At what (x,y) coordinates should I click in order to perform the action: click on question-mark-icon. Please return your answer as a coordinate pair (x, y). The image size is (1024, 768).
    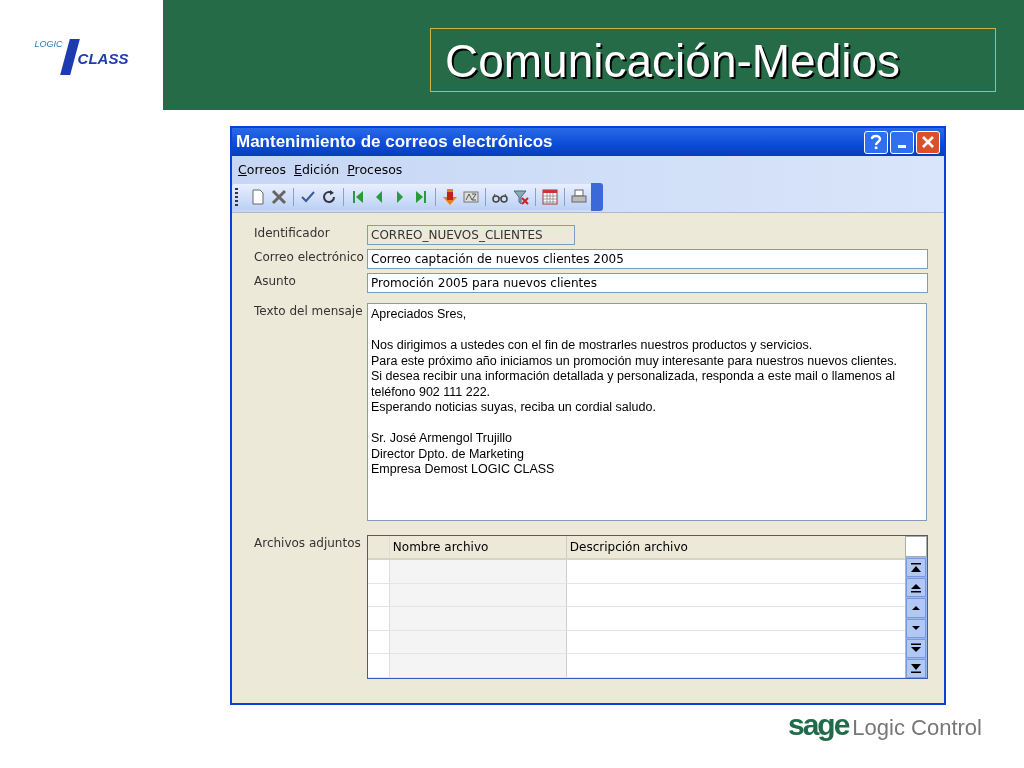
    Looking at the image, I should click on (876, 142).